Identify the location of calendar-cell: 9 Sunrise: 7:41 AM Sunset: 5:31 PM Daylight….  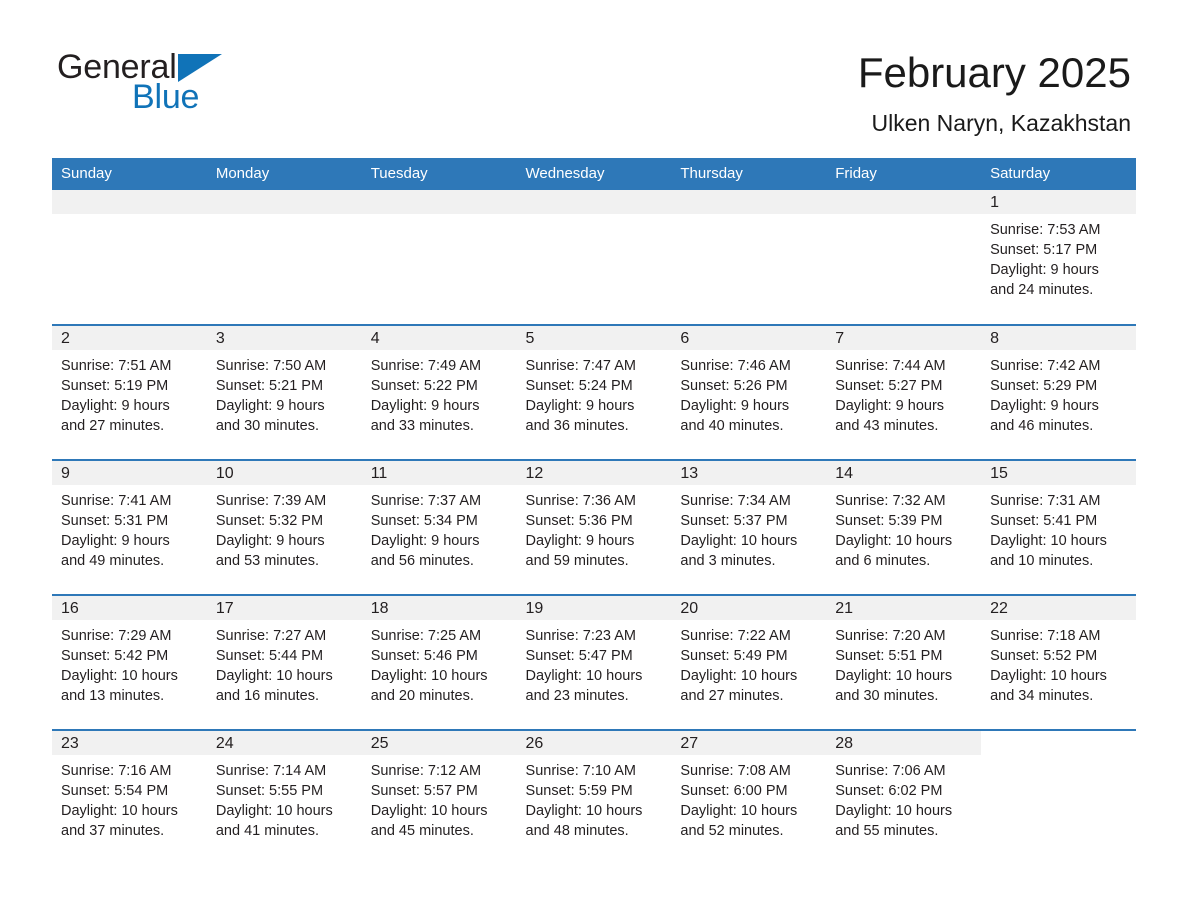
(129, 527).